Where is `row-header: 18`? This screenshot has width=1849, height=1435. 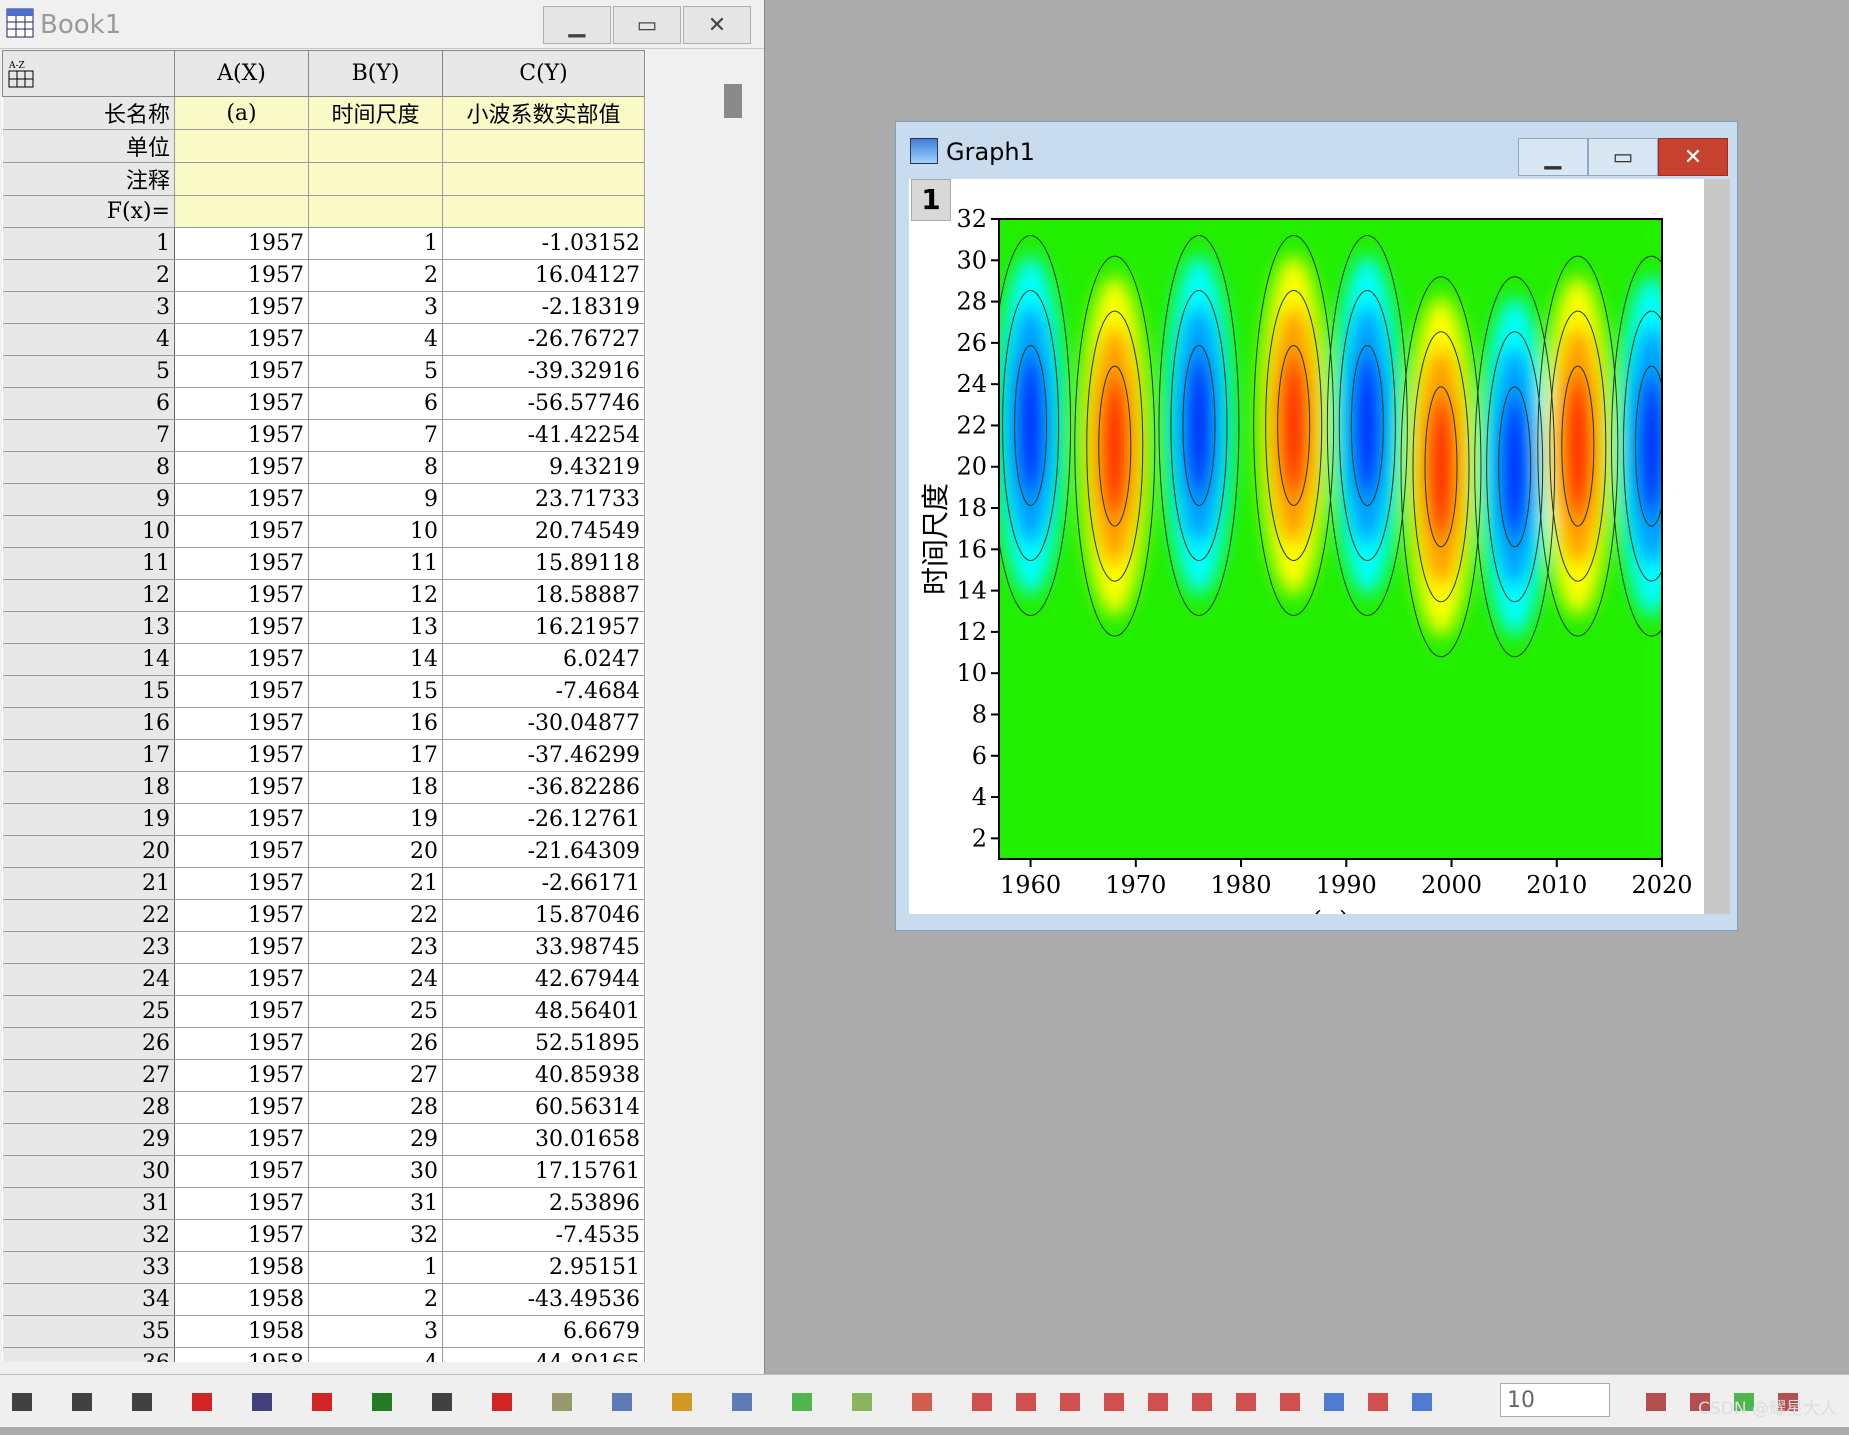 row-header: 18 is located at coordinates (88, 787).